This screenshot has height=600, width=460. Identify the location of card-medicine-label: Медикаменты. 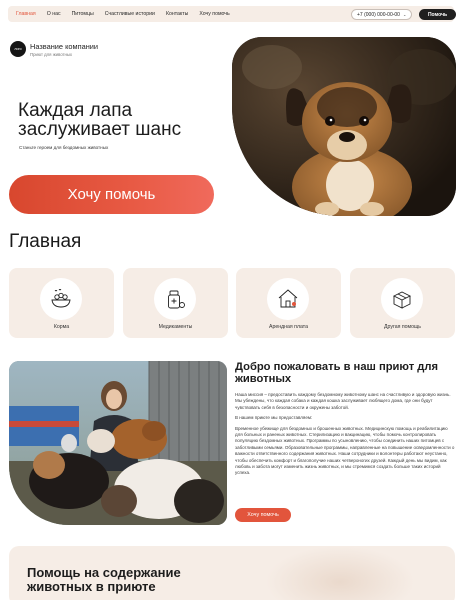
(175, 327).